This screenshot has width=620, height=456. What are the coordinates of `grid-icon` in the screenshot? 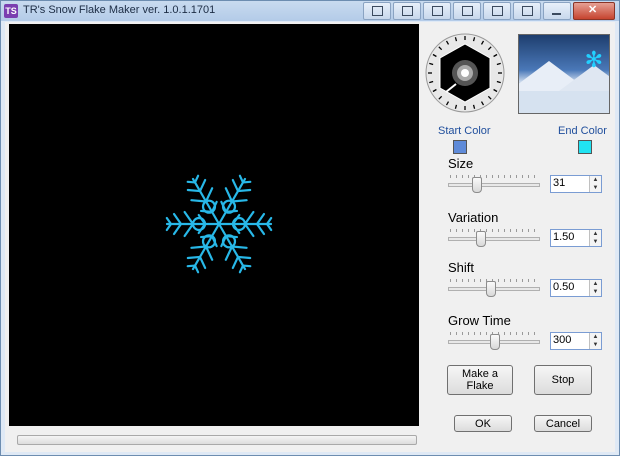 It's located at (467, 11).